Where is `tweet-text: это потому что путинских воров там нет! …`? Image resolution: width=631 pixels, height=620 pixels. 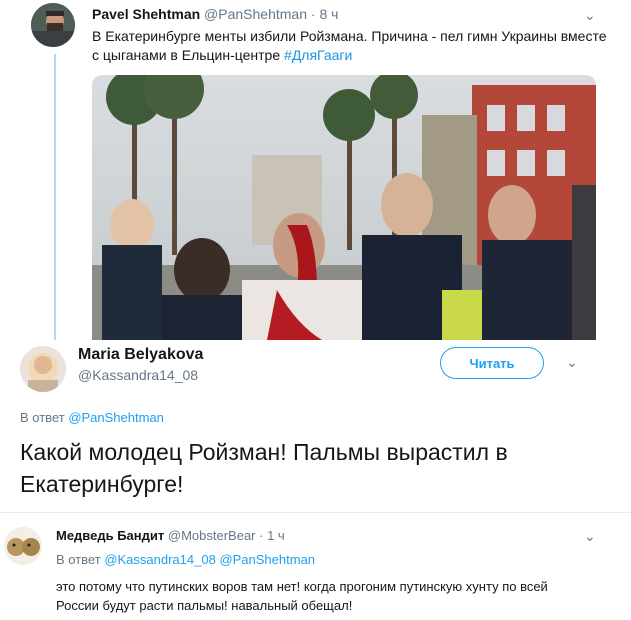
tweet-text: это потому что путинских воров там нет! … is located at coordinates (302, 596).